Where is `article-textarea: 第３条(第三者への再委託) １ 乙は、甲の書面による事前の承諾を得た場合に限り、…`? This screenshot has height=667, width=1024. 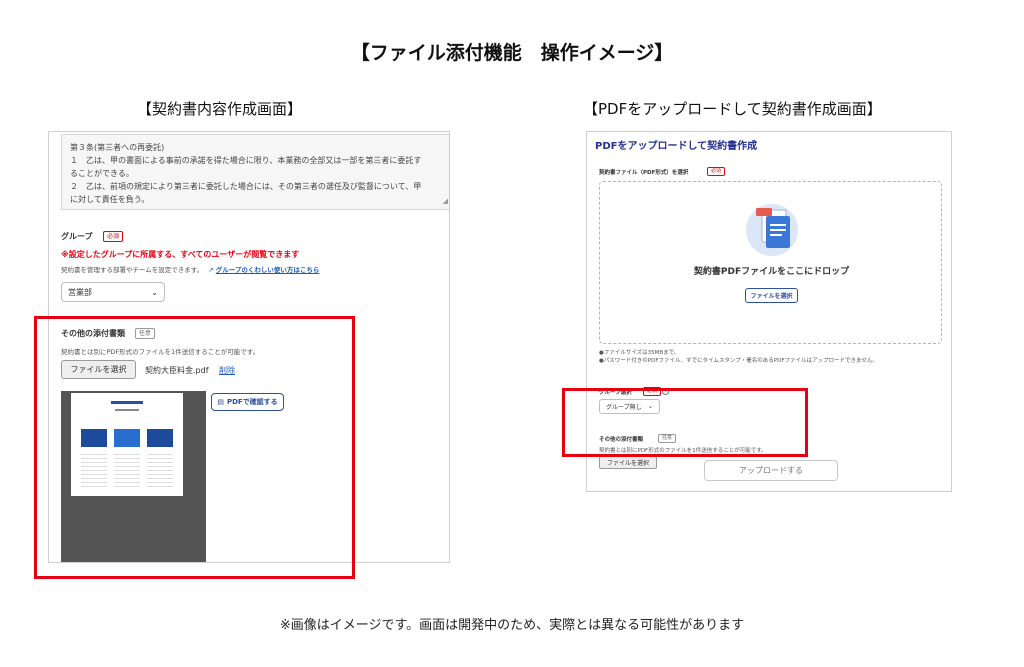 article-textarea: 第３条(第三者への再委託) １ 乙は、甲の書面による事前の承諾を得た場合に限り、… is located at coordinates (255, 172).